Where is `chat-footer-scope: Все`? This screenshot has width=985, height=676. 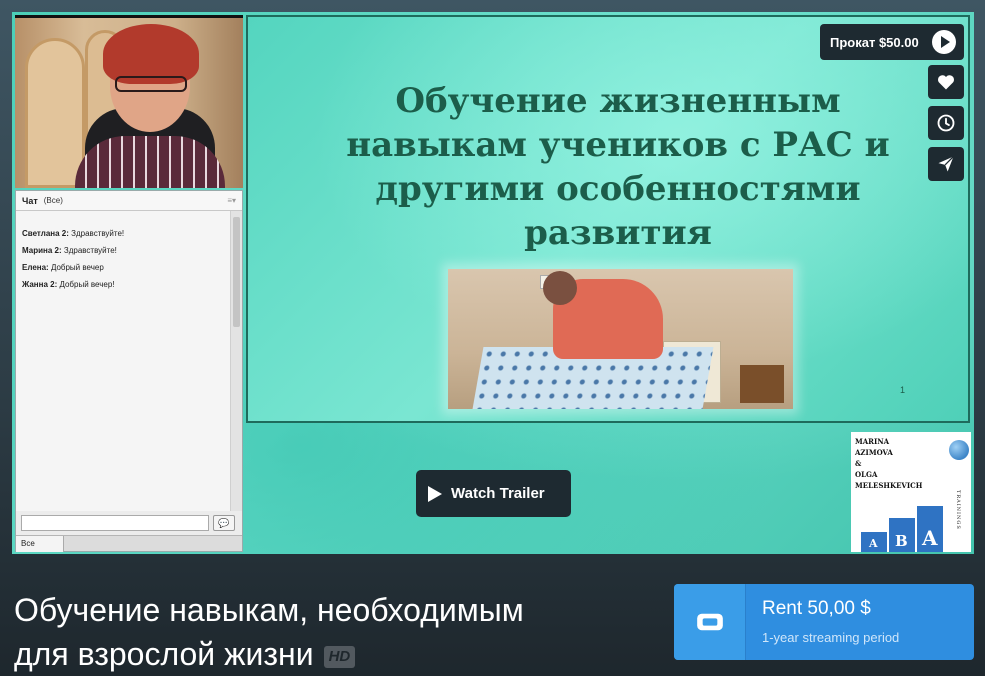 chat-footer-scope: Все is located at coordinates (40, 543).